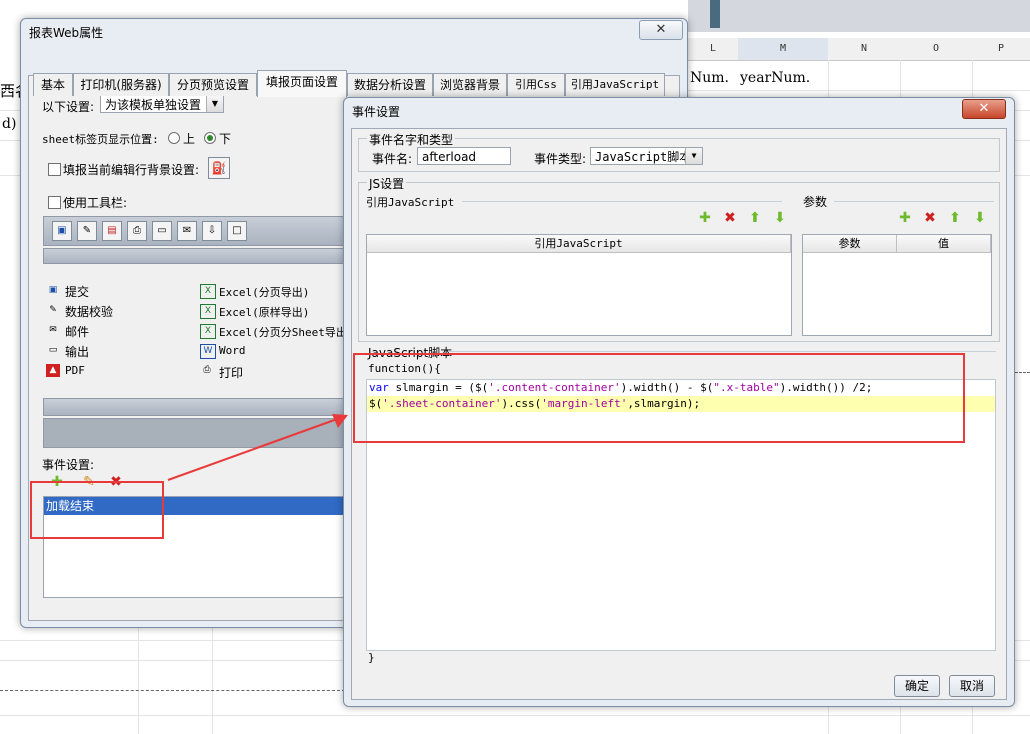 Image resolution: width=1030 pixels, height=734 pixels. What do you see at coordinates (579, 244) in the screenshot?
I see `ref-js-column-header: 引用JavaScript` at bounding box center [579, 244].